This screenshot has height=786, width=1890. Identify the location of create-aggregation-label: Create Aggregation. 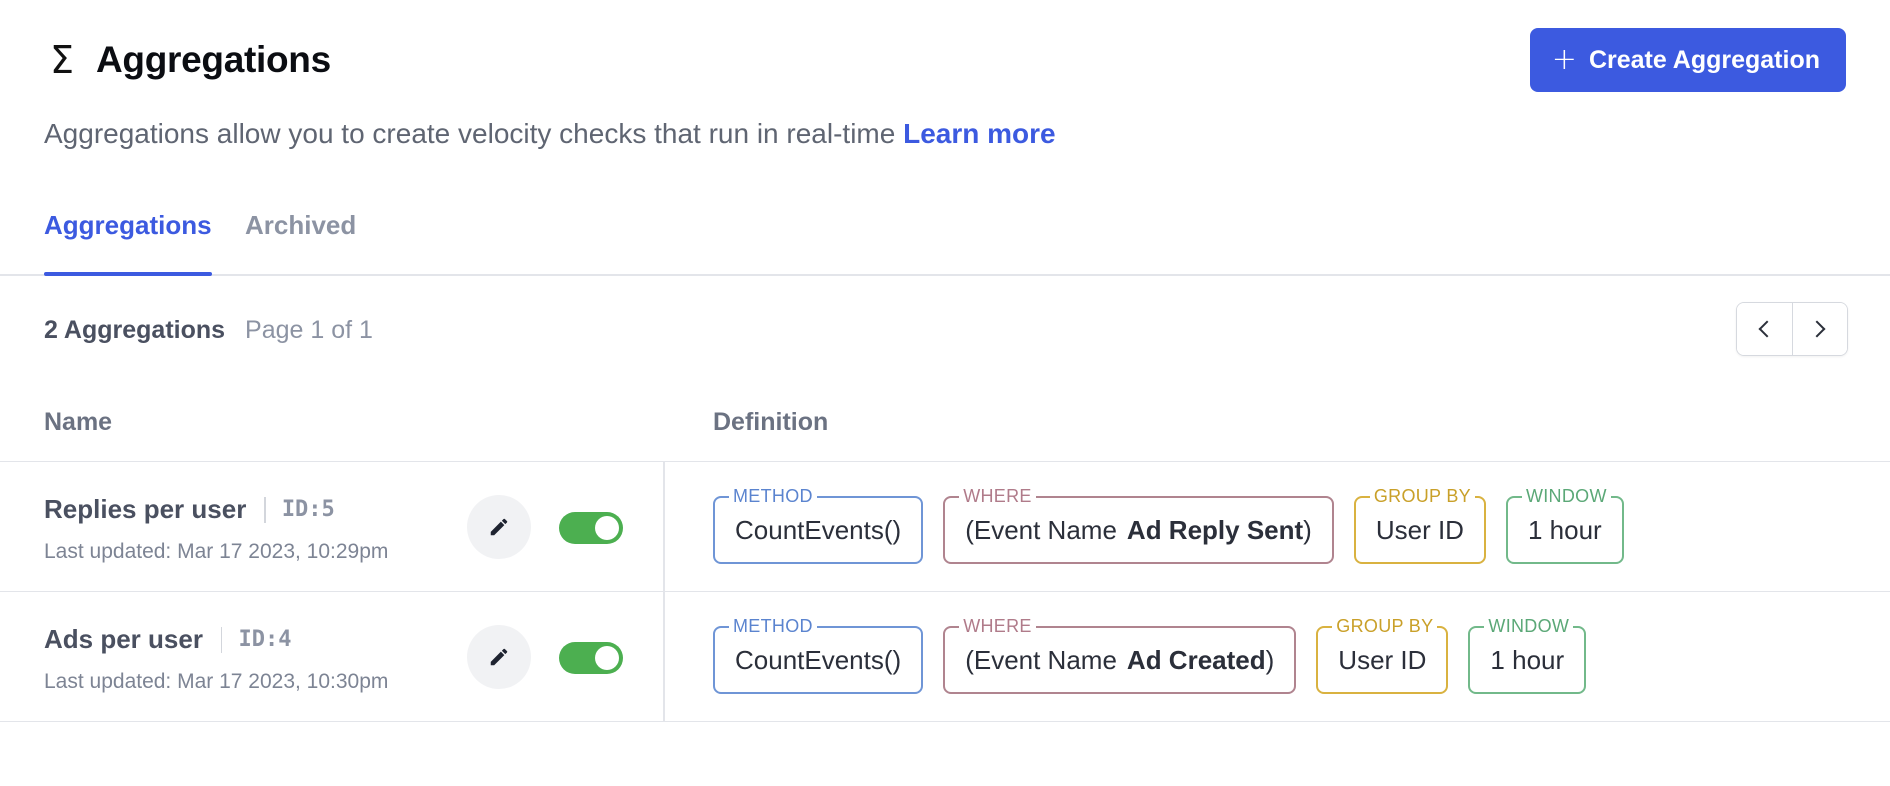
(1704, 59).